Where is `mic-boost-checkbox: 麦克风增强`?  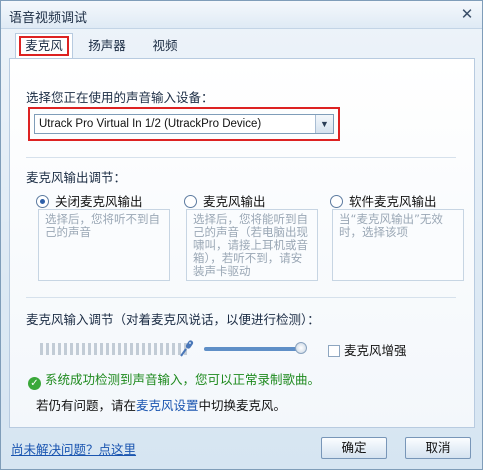 mic-boost-checkbox: 麦克风增强 is located at coordinates (367, 349).